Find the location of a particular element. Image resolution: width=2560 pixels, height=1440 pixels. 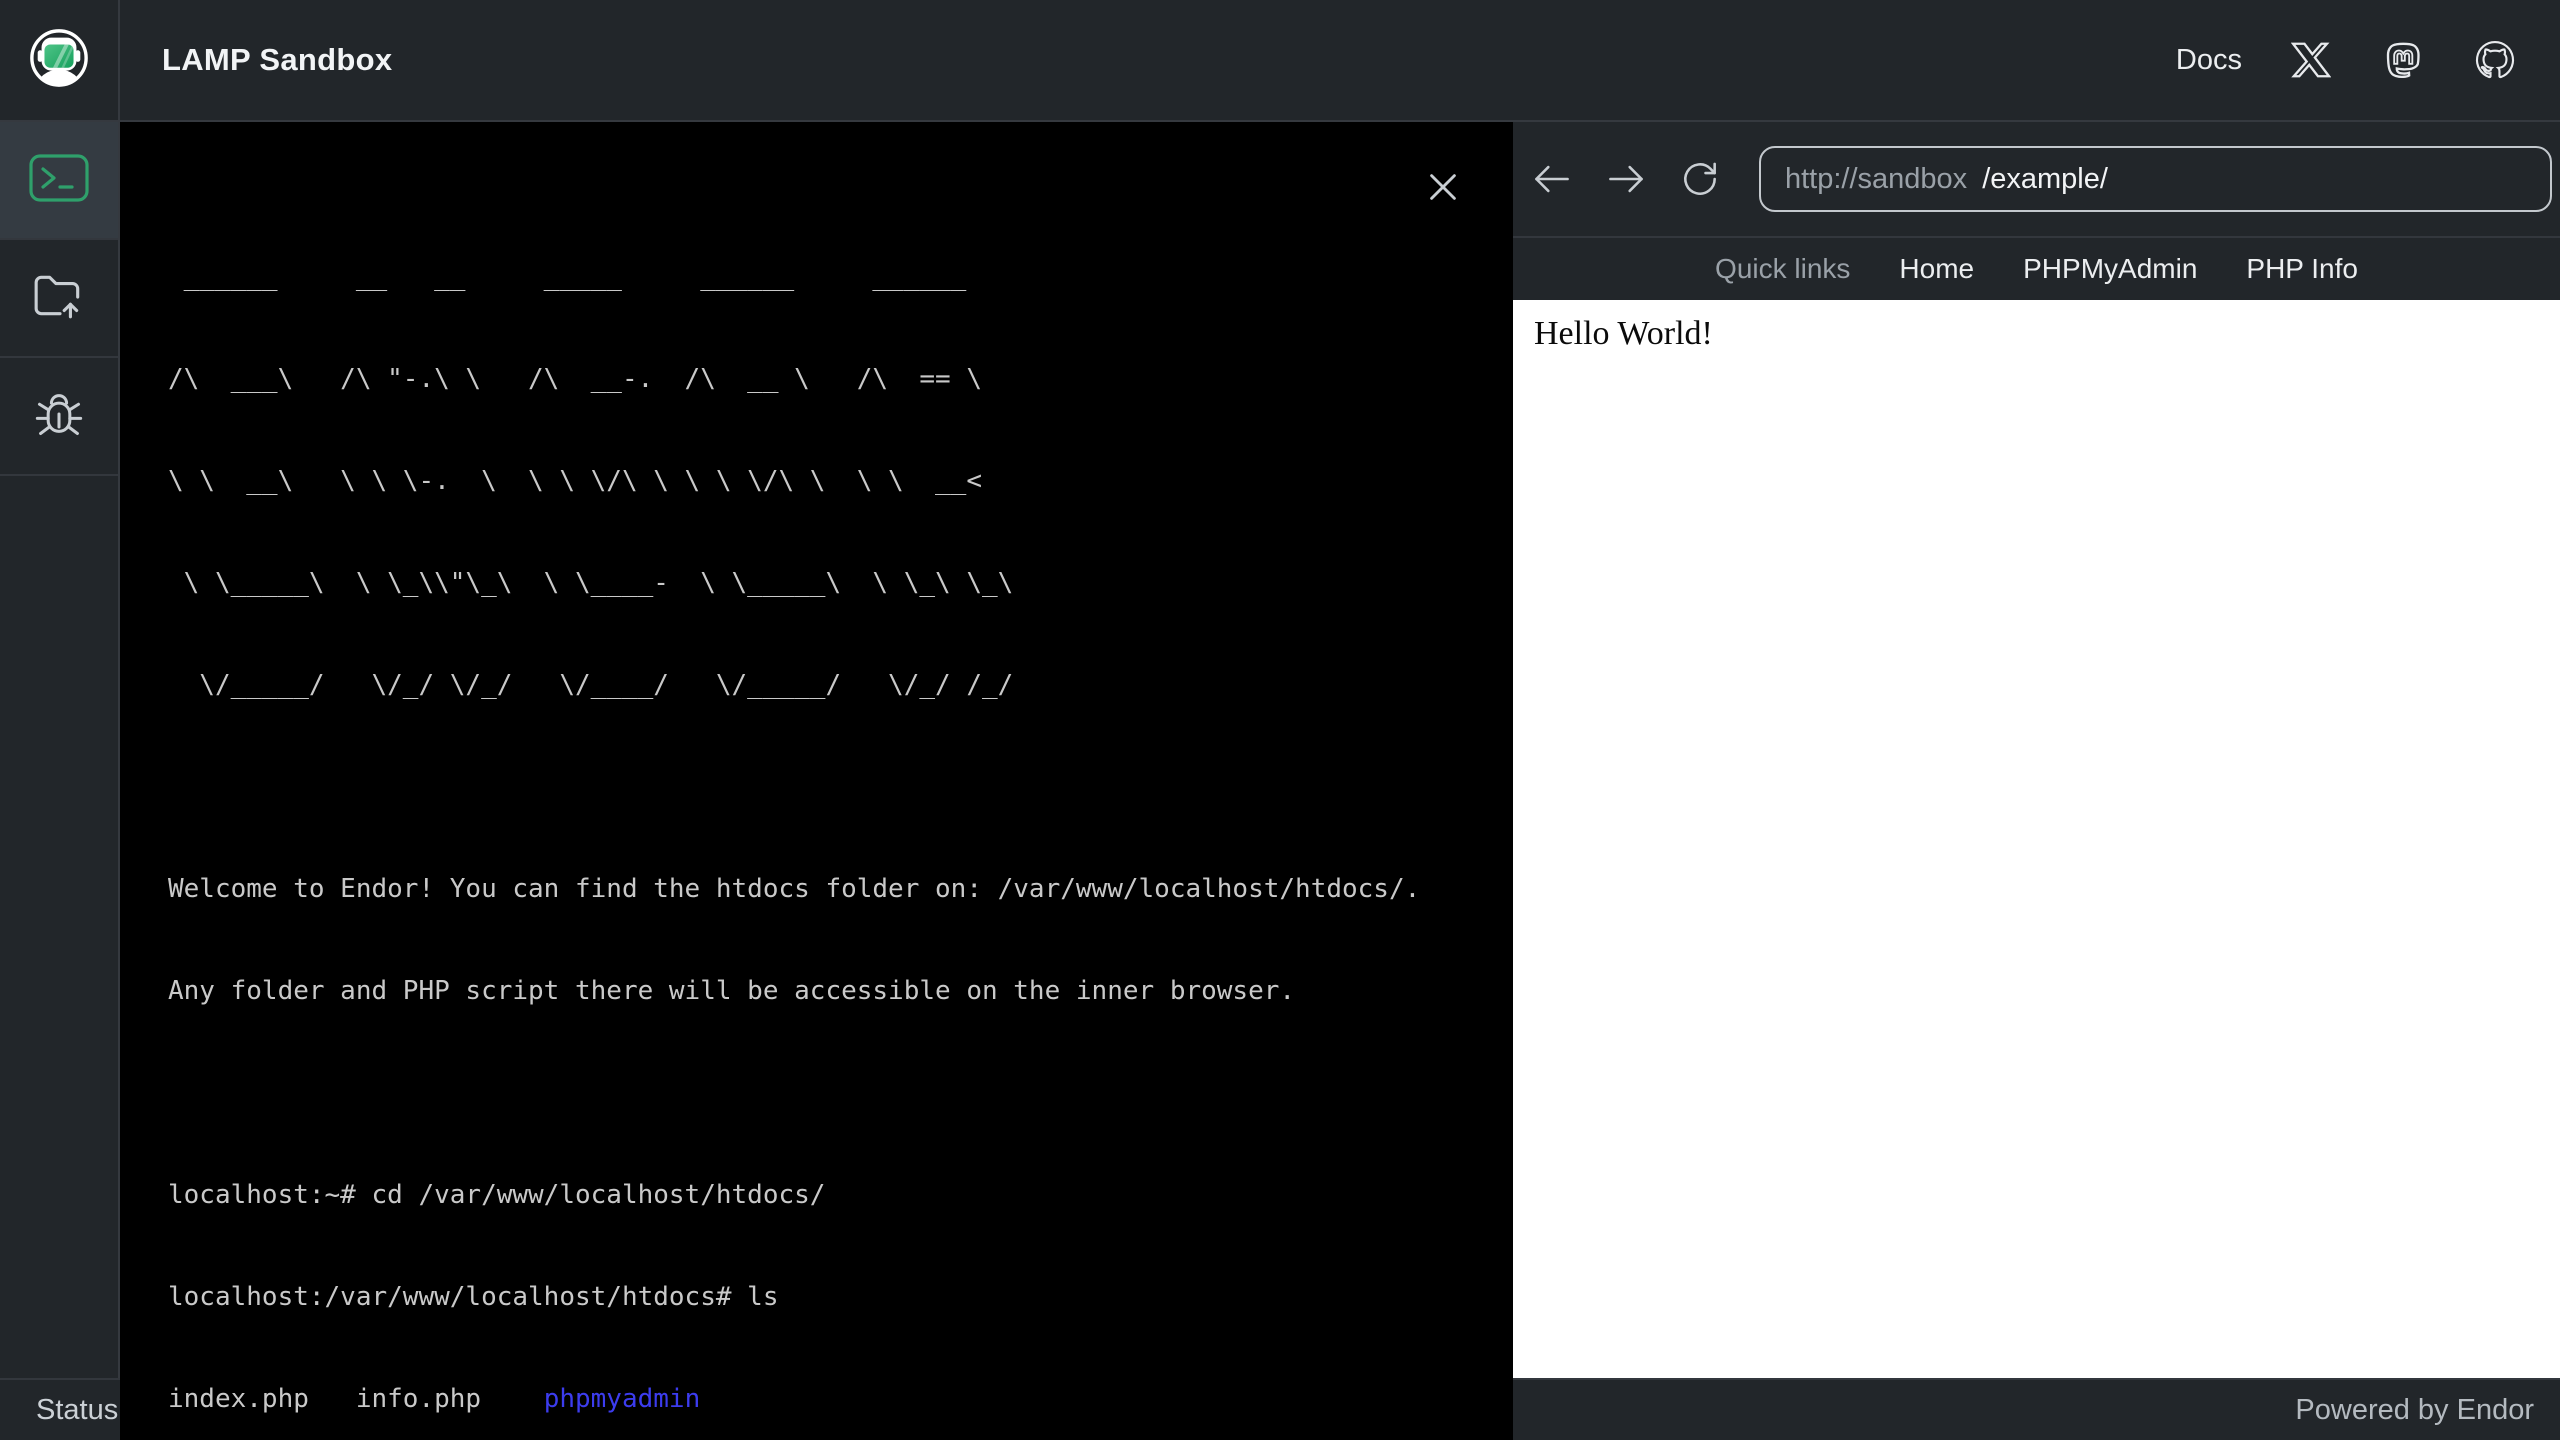

quick-link-home: Home is located at coordinates (1936, 269).